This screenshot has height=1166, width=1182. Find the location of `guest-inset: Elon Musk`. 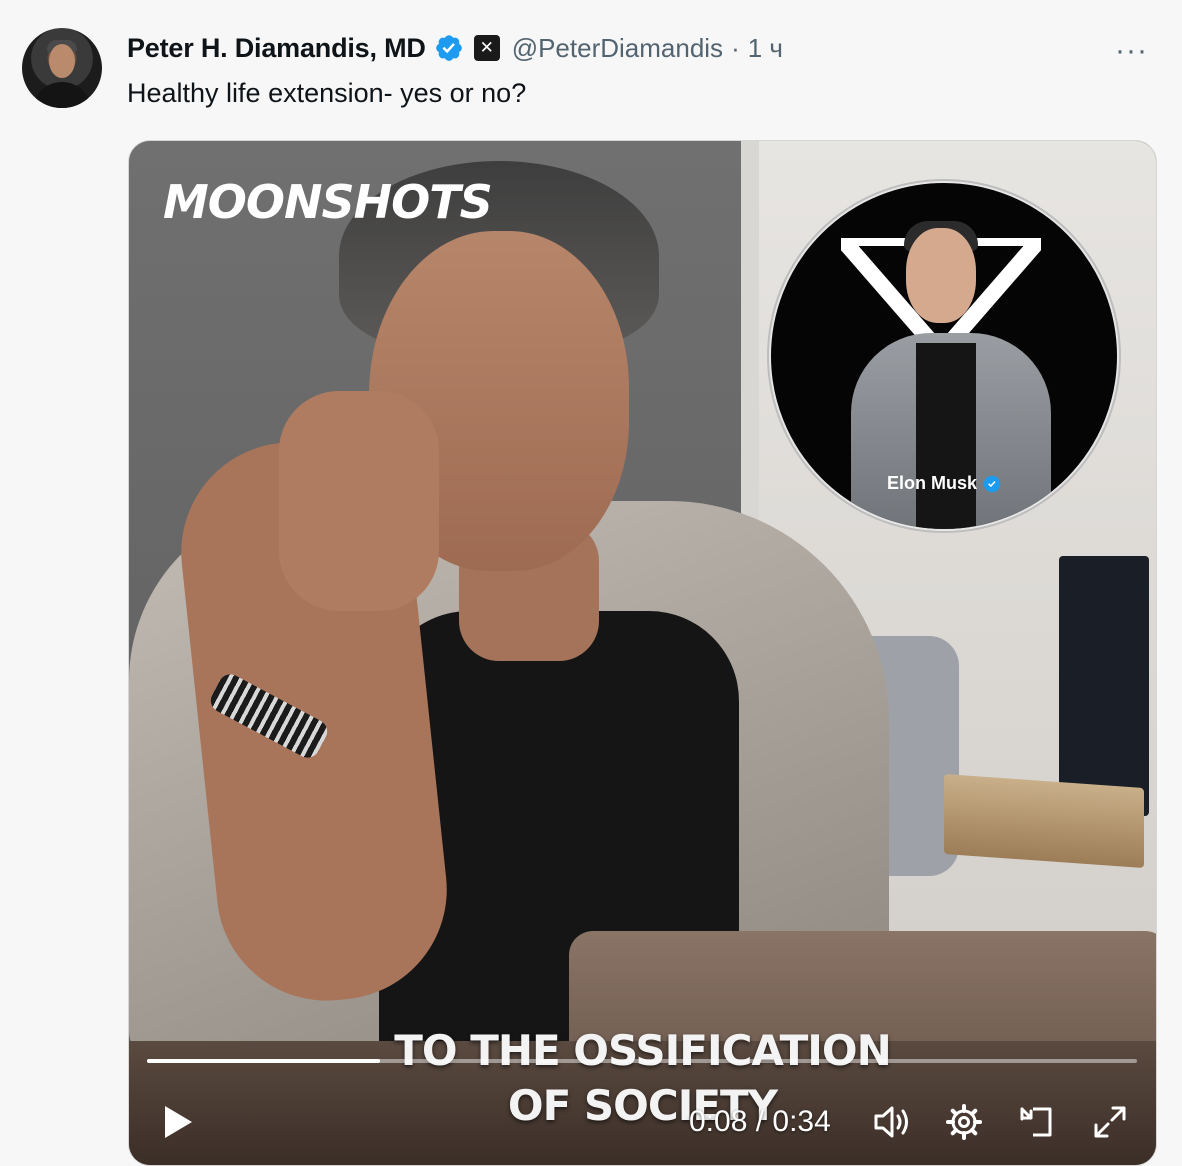

guest-inset: Elon Musk is located at coordinates (944, 356).